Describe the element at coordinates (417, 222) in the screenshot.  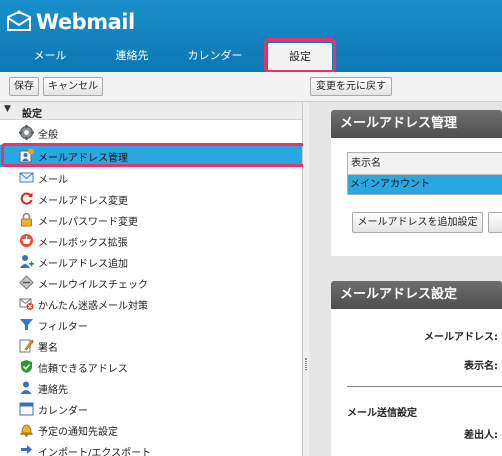
I see `add-address-button: メールアドレスを追加設定` at that location.